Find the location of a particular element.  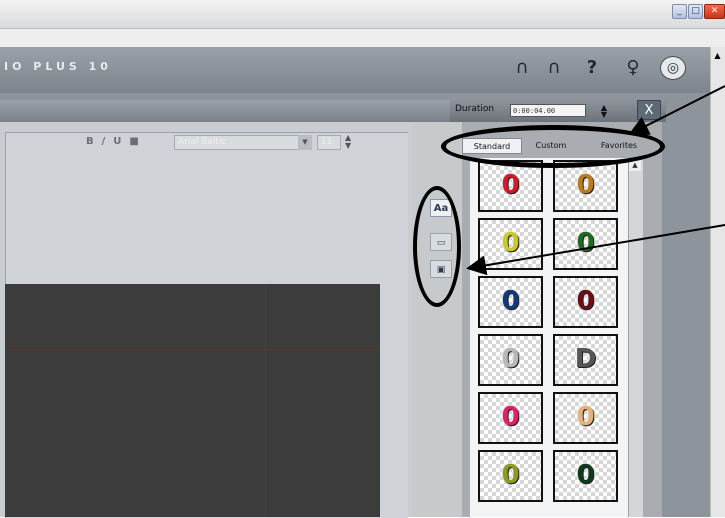

arrow-to-tabs is located at coordinates (676, 110).